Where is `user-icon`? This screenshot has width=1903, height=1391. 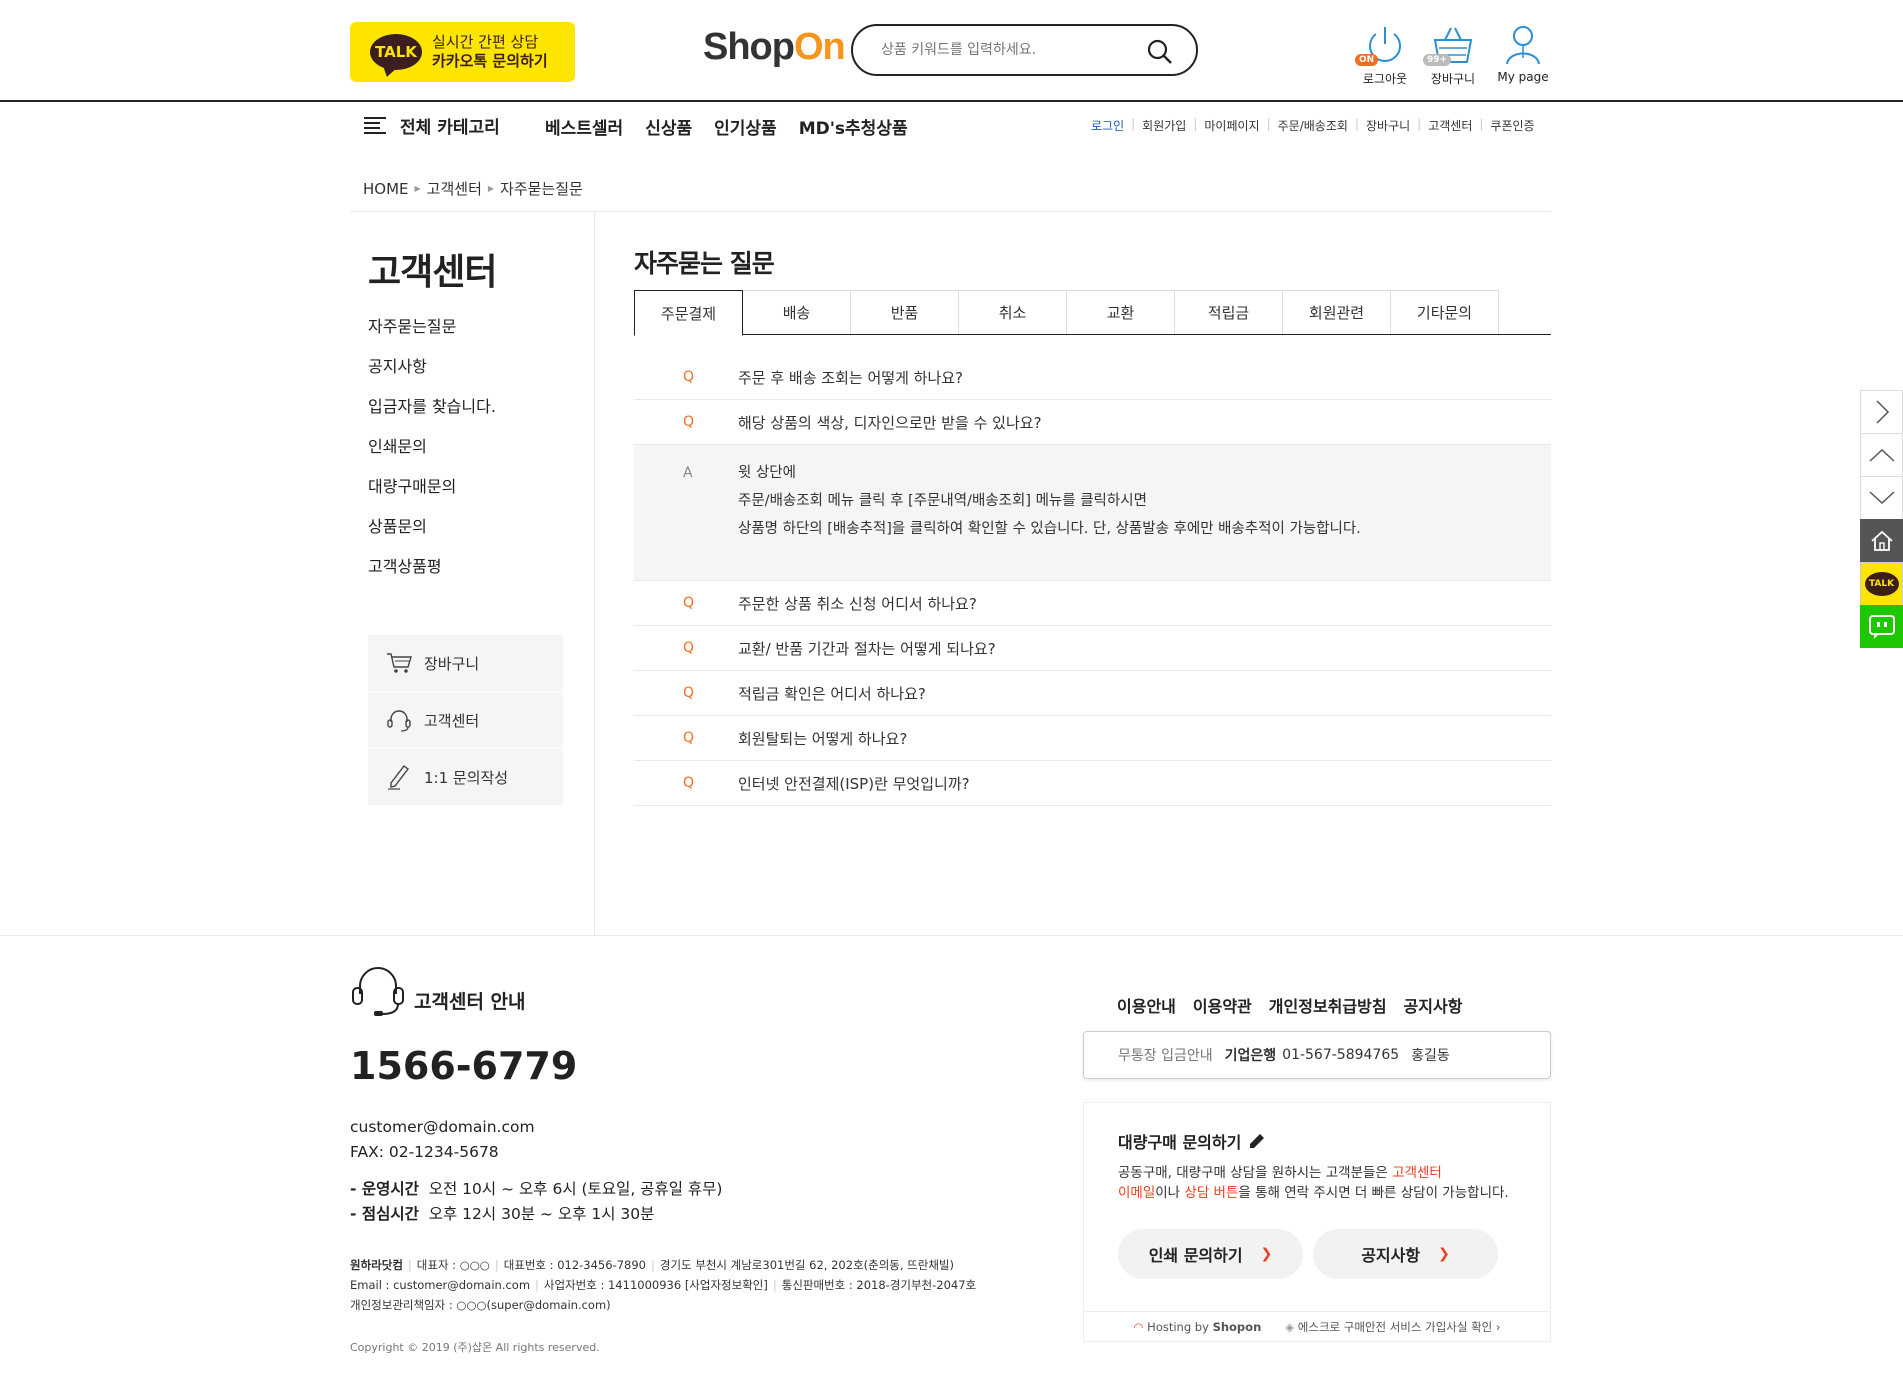 user-icon is located at coordinates (1523, 45).